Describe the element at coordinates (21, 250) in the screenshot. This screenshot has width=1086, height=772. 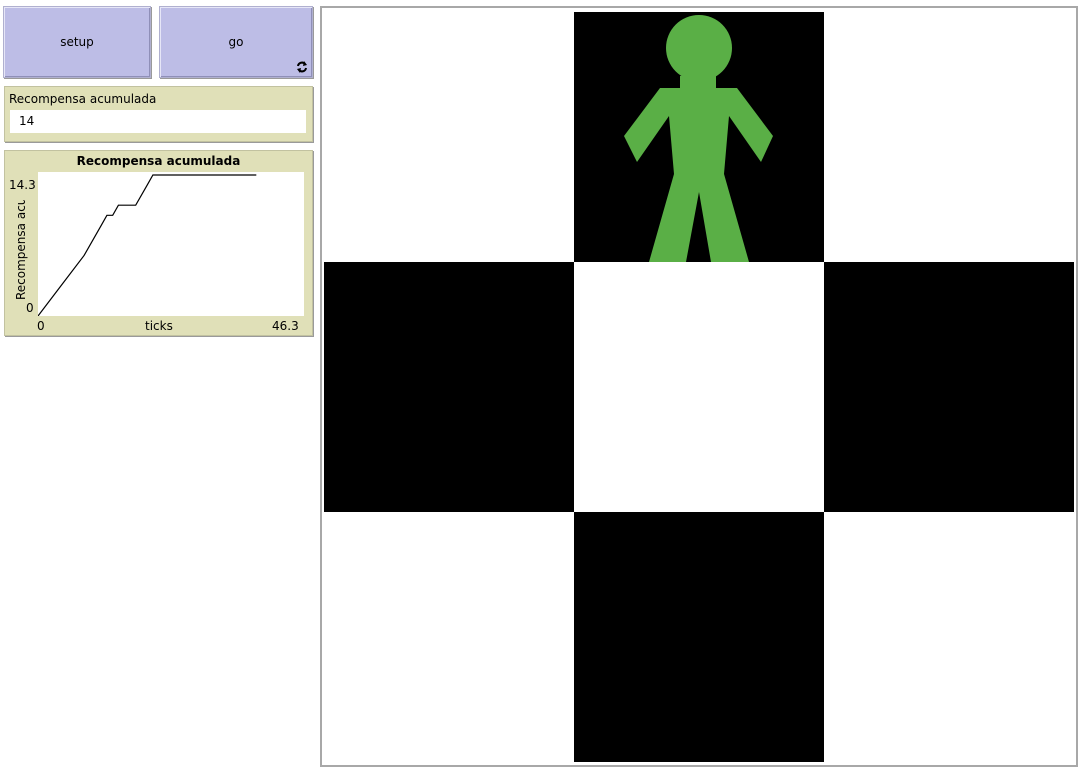
I see `y-axis-label: Recompensa acumulada` at that location.